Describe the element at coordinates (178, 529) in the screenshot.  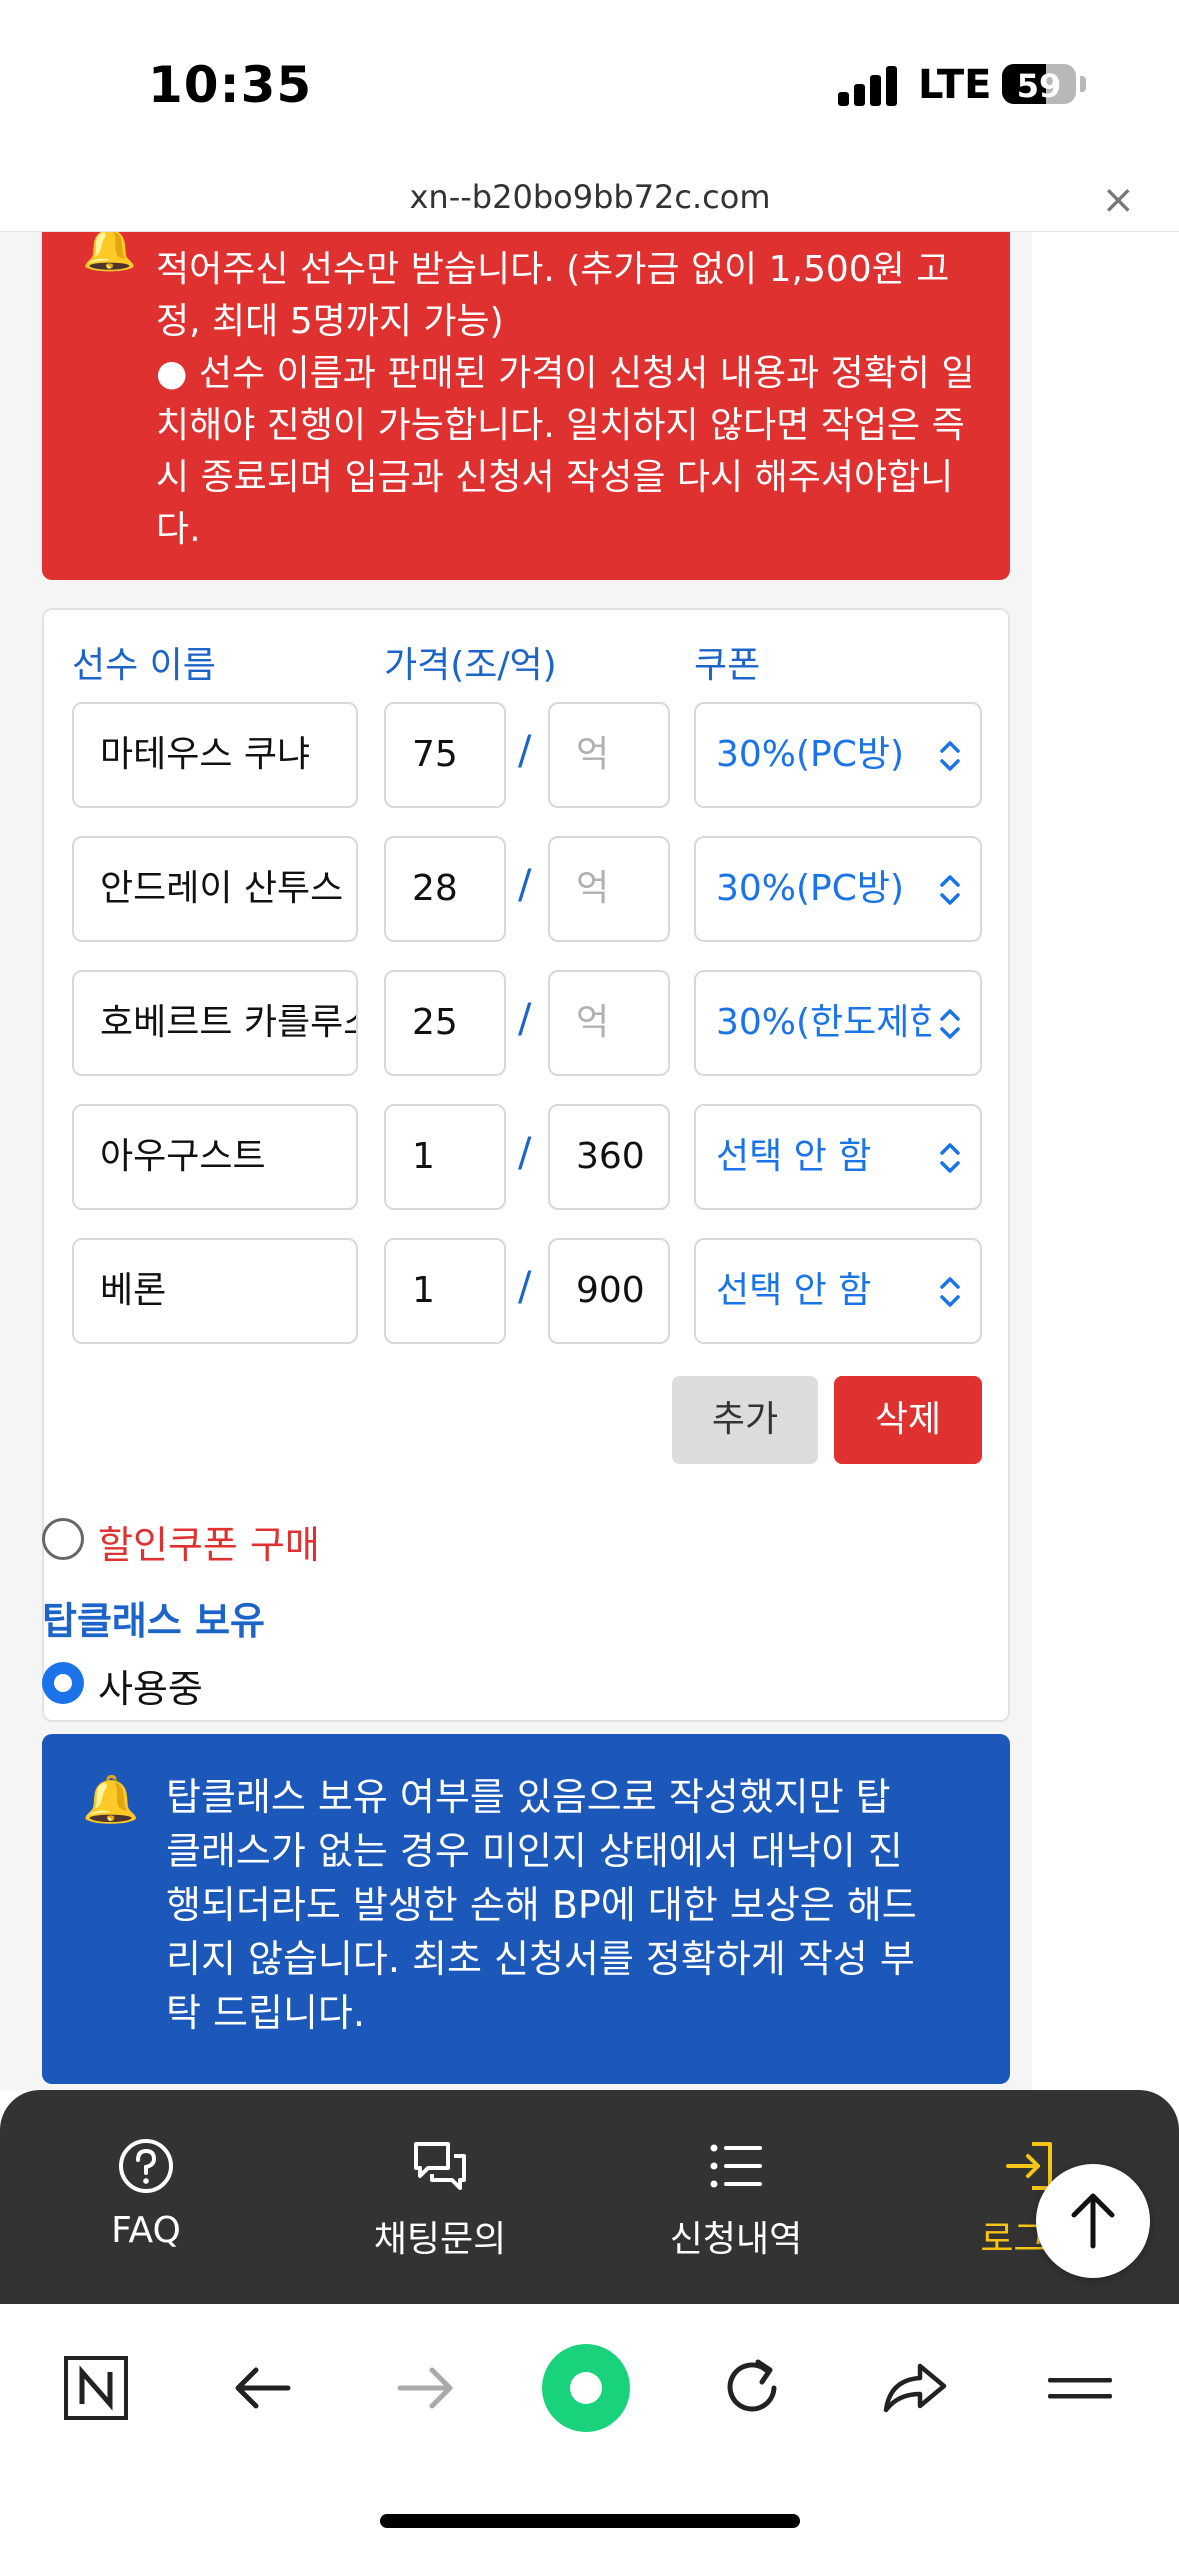
I see `red-notice-line: 다.` at that location.